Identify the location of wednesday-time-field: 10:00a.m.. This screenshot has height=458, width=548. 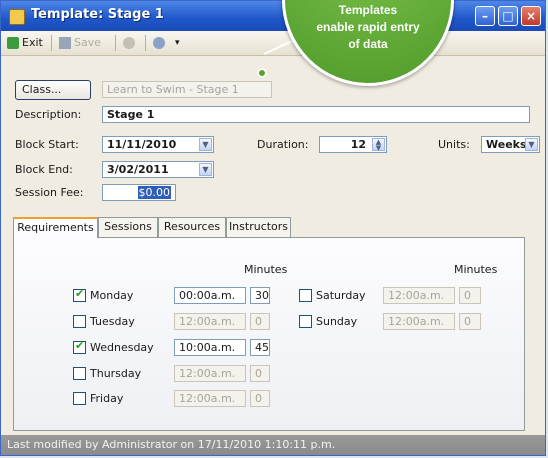
(210, 347).